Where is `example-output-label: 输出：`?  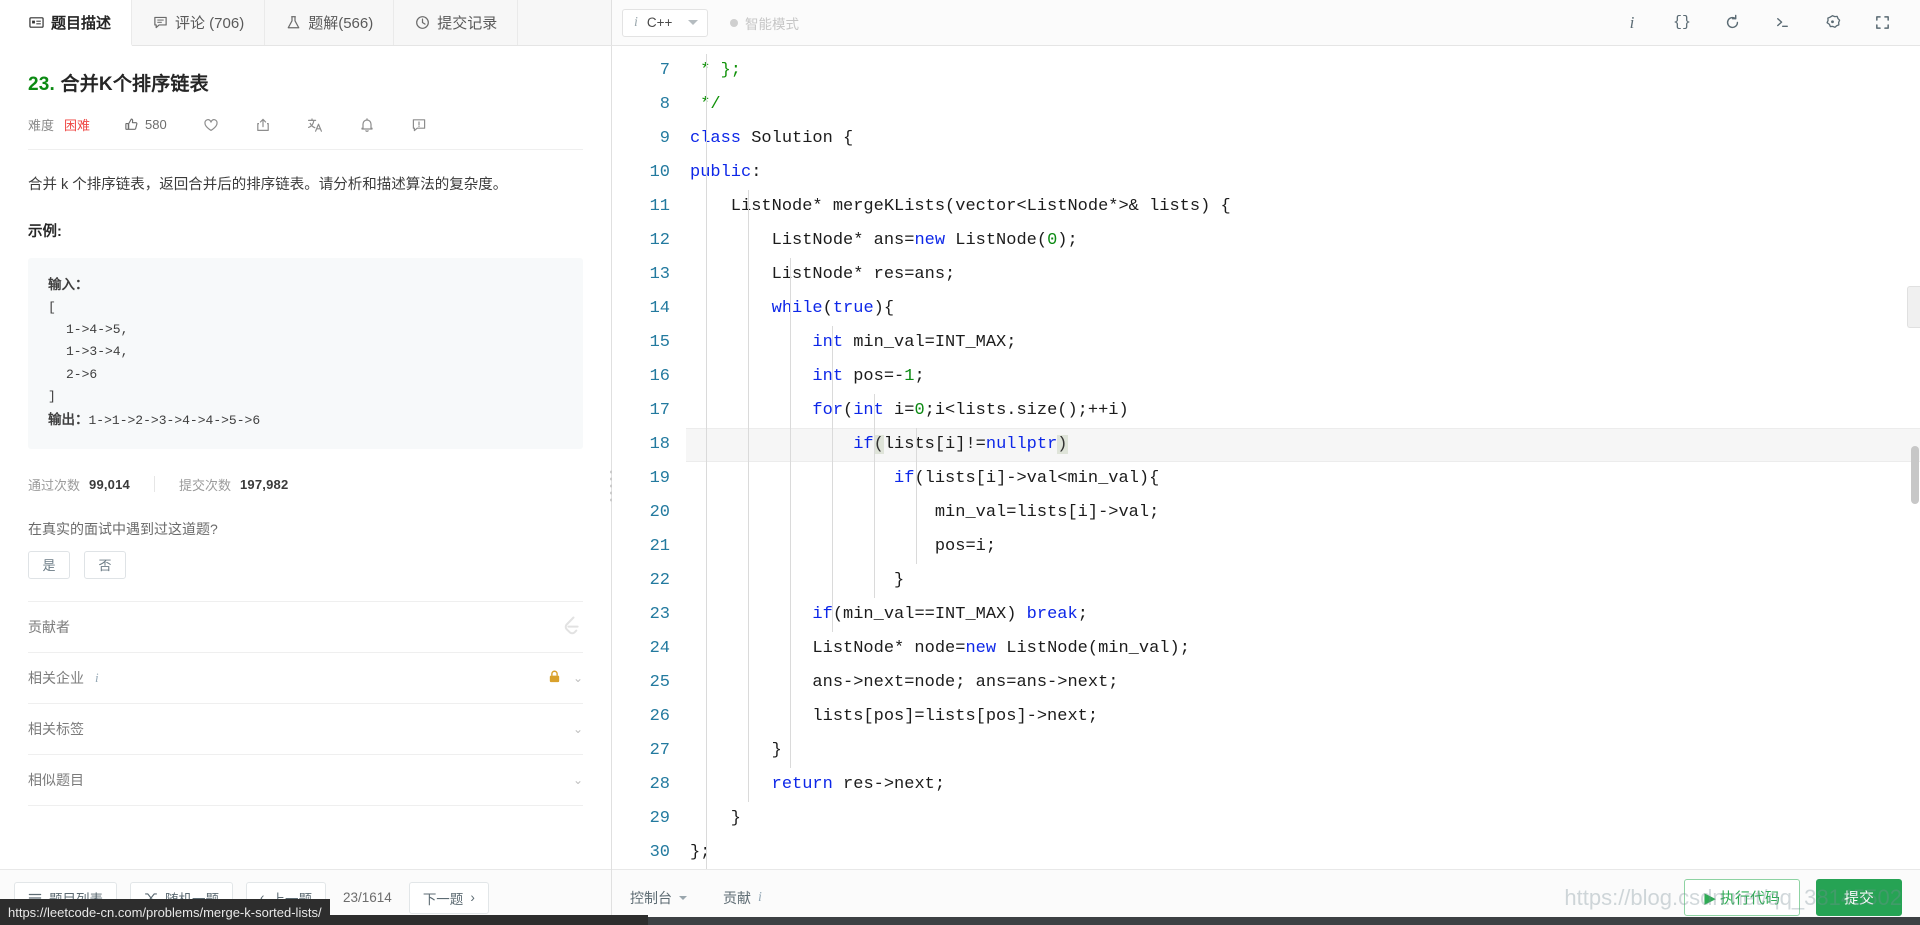
example-output-label: 输出： is located at coordinates (68, 420).